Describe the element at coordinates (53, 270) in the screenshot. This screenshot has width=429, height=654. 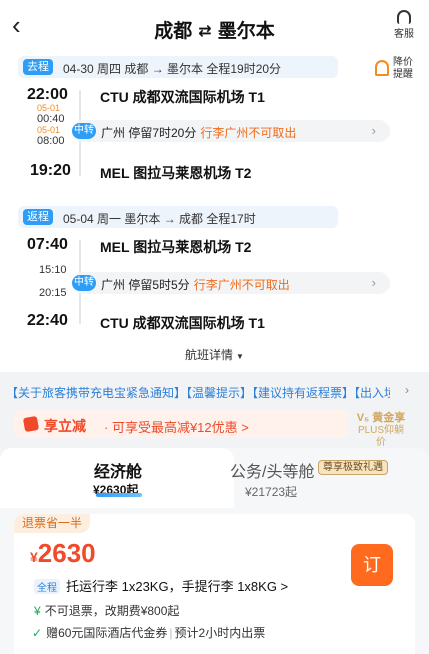
I see `inbound-transfer-arrive-time: 15:10` at that location.